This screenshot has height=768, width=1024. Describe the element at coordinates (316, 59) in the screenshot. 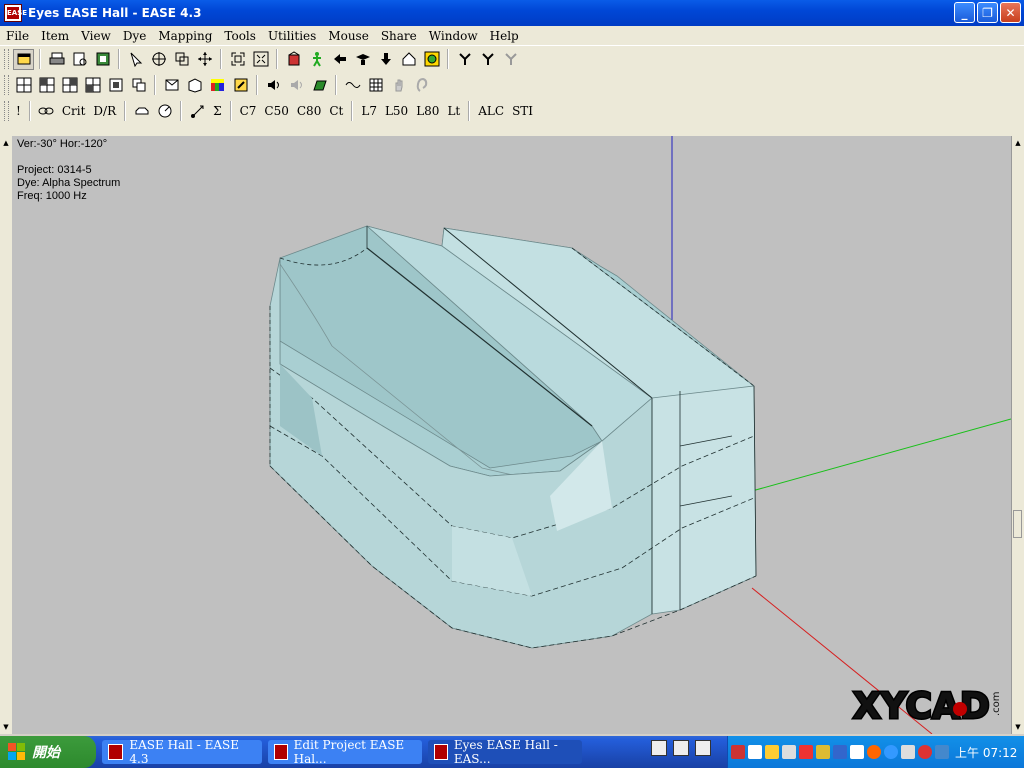

I see `figure-green-icon` at that location.